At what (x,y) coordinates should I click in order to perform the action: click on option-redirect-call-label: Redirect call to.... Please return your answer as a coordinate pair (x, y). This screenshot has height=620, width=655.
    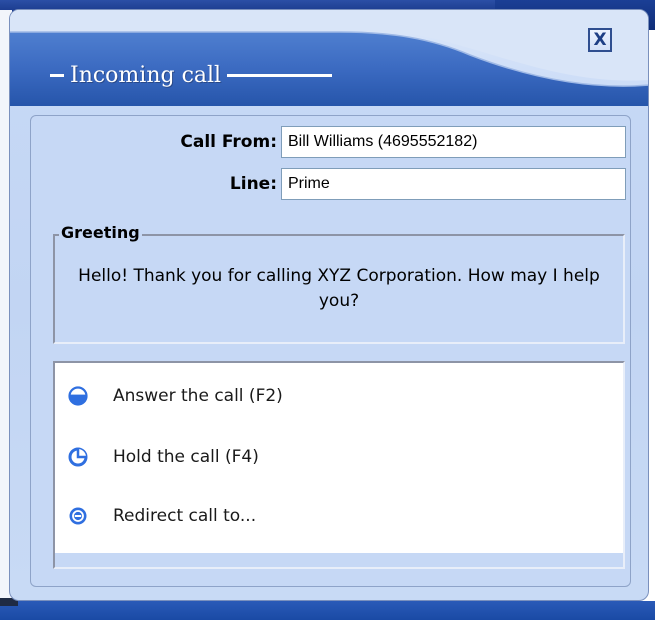
    Looking at the image, I should click on (185, 516).